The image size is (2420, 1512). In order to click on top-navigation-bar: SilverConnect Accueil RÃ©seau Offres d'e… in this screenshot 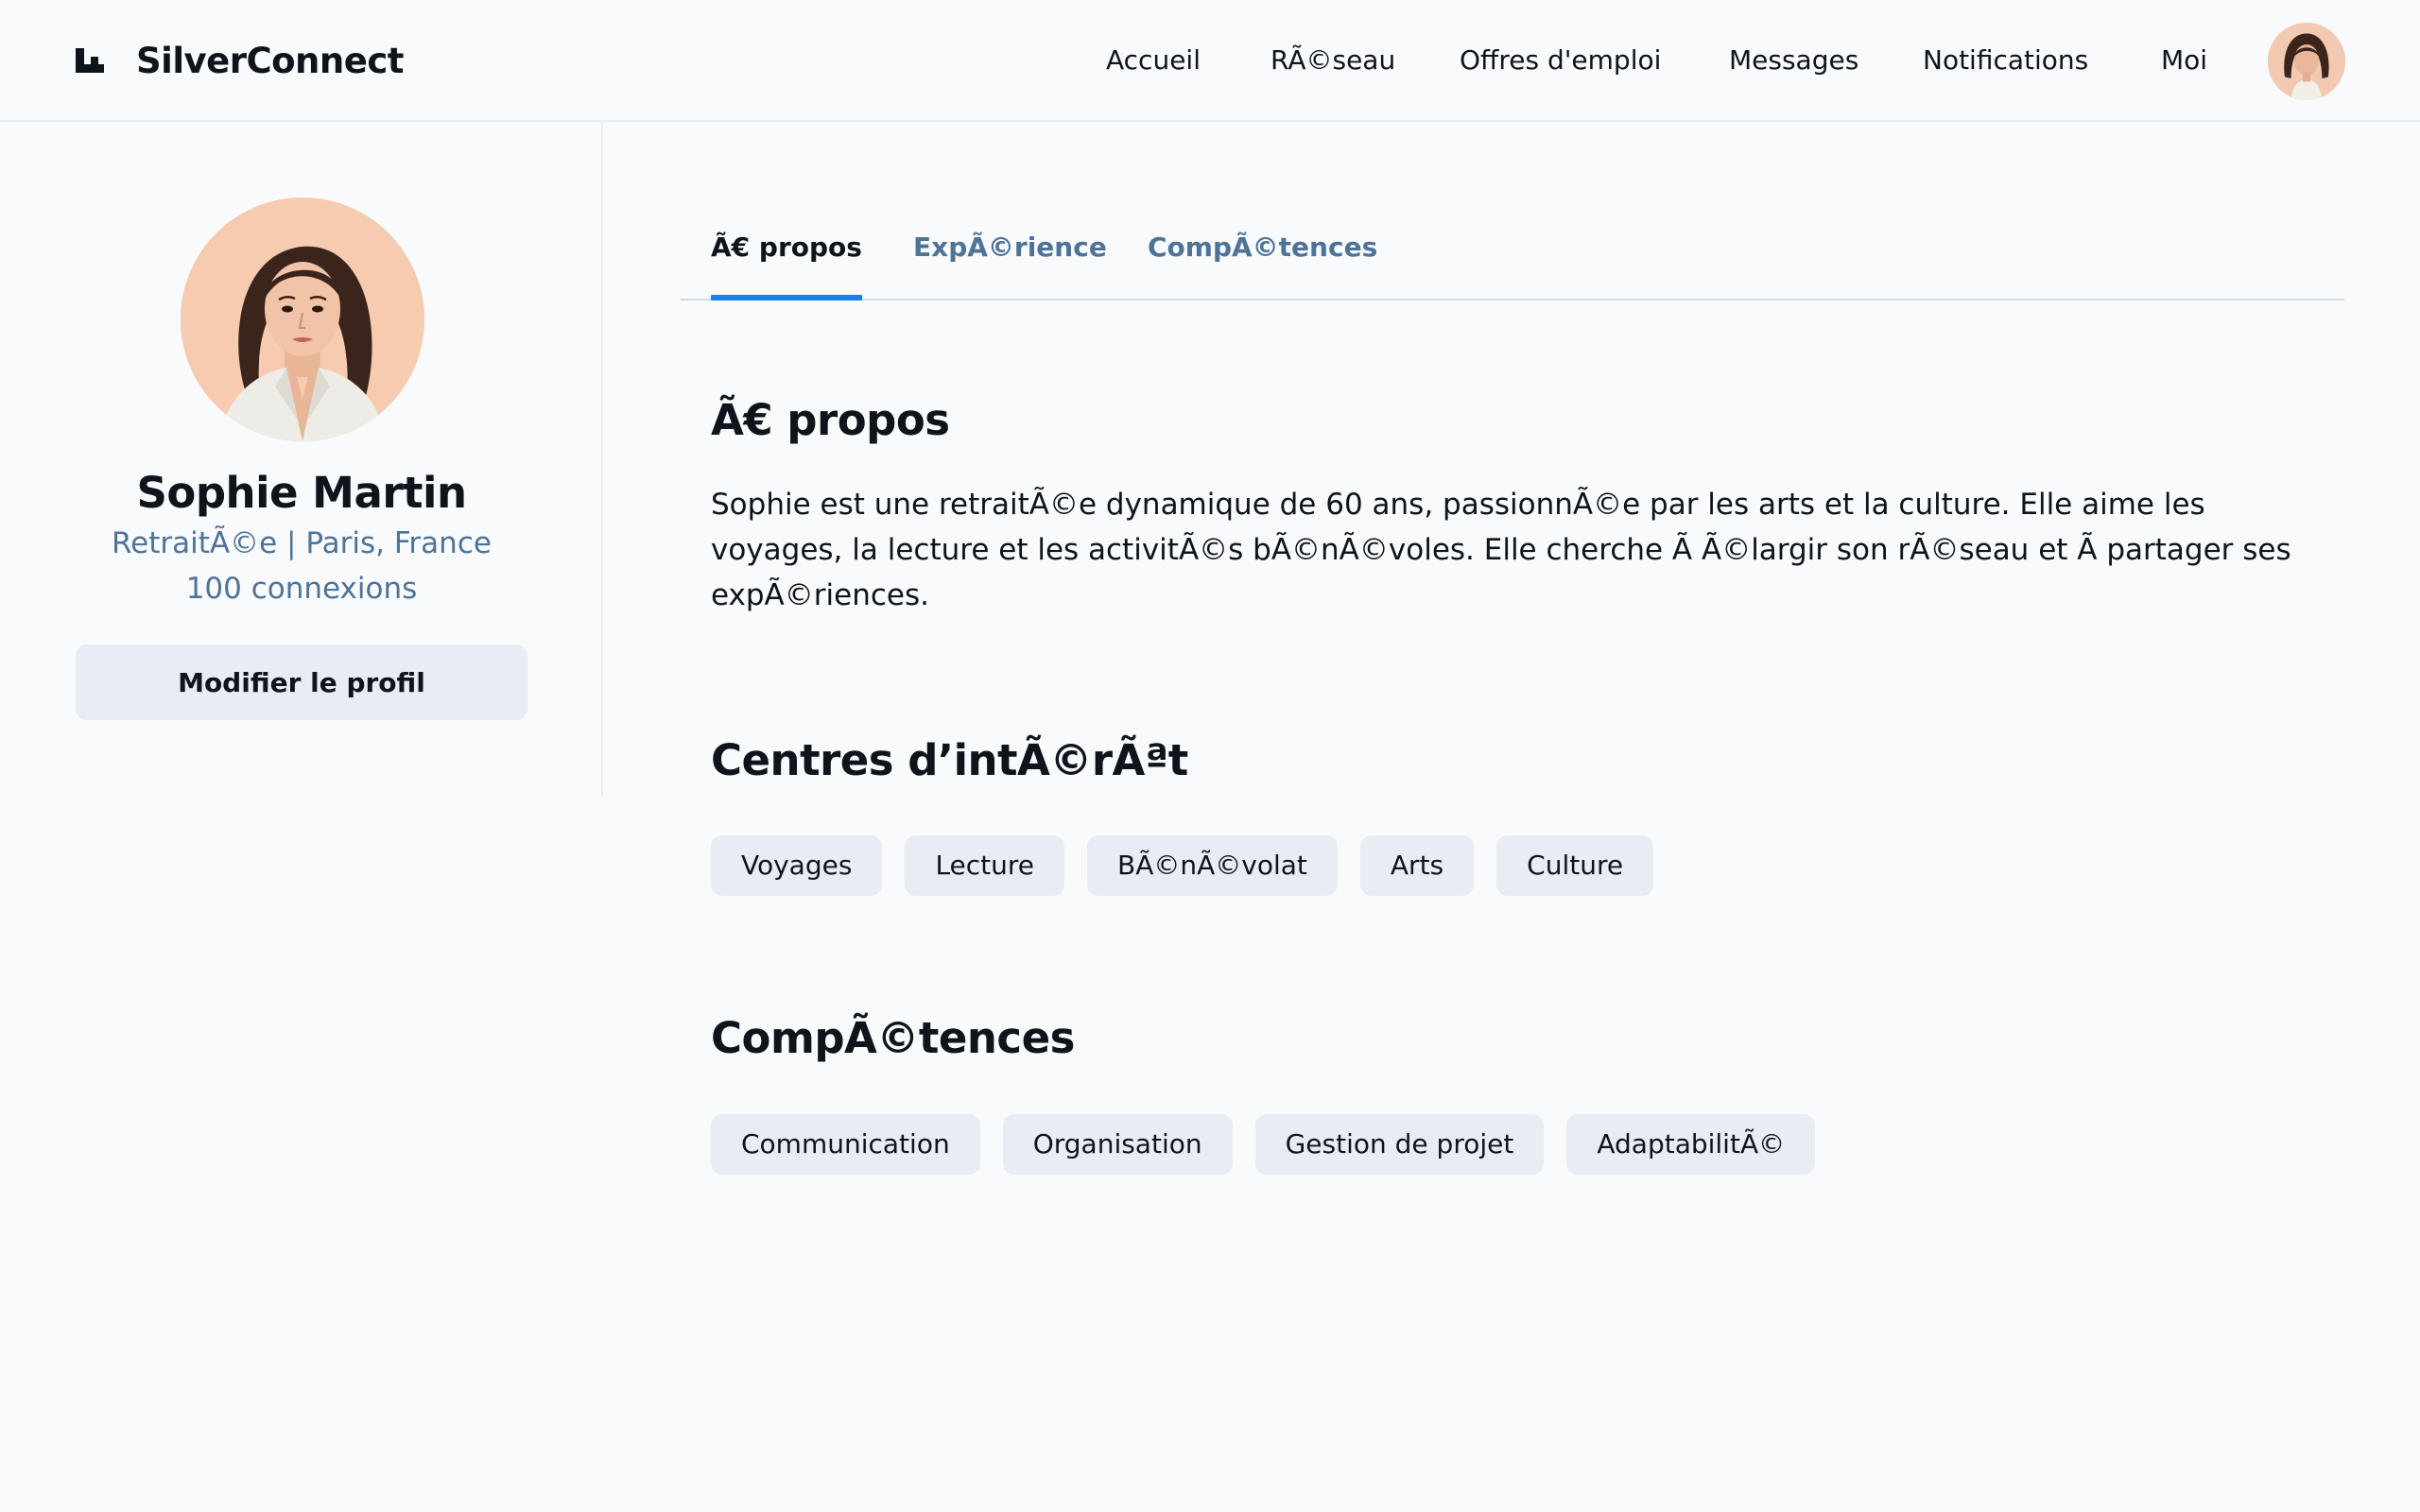, I will do `click(1210, 61)`.